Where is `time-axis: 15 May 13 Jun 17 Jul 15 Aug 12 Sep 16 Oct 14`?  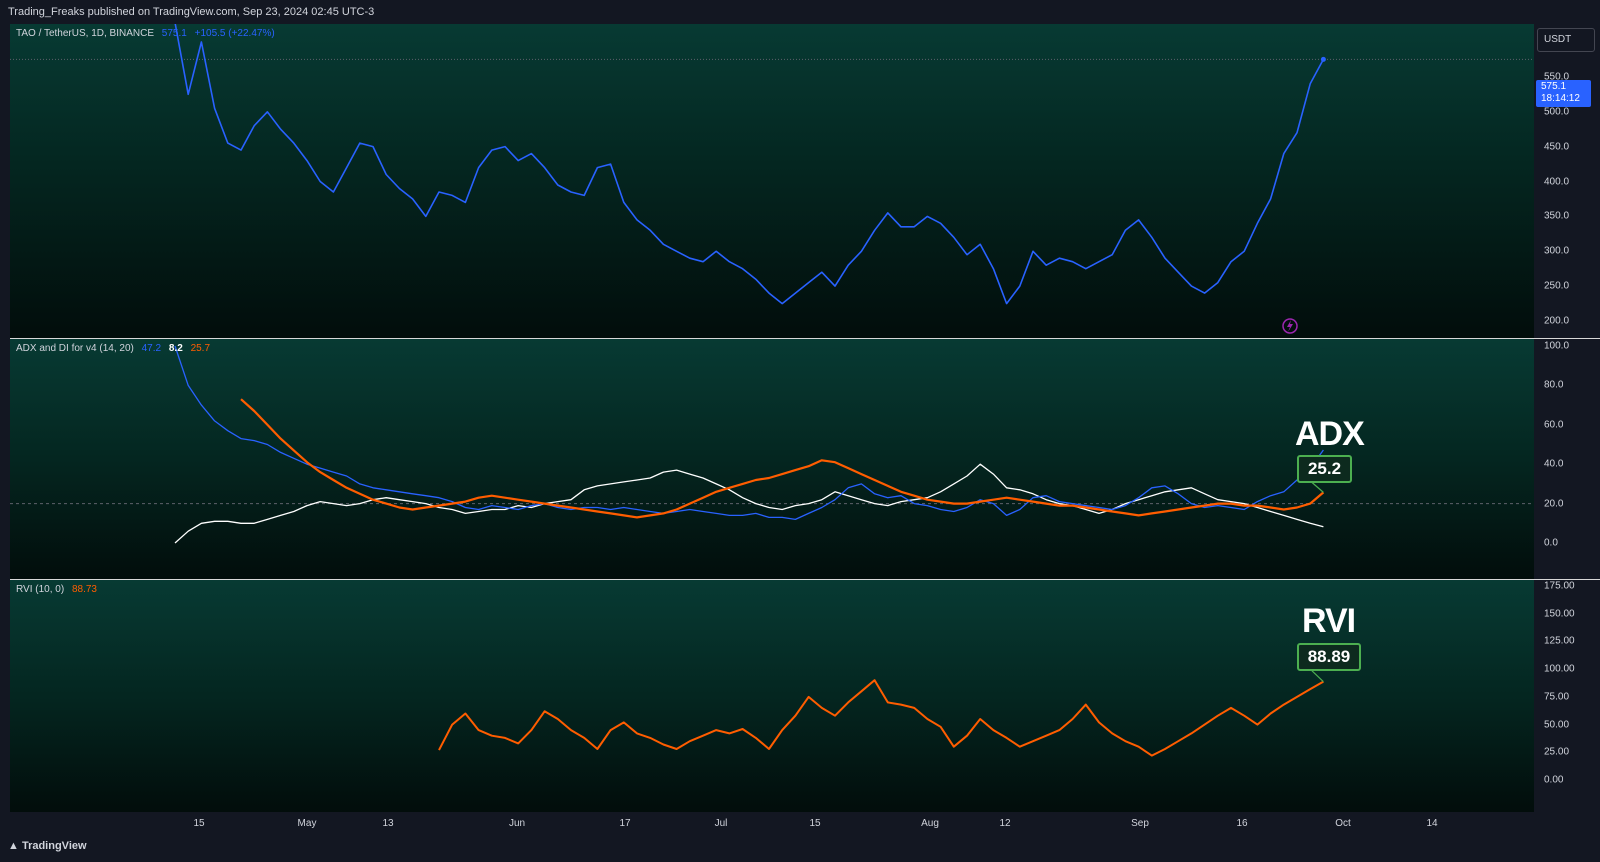
time-axis: 15 May 13 Jun 17 Jul 15 Aug 12 Sep 16 Oct 14 is located at coordinates (772, 822).